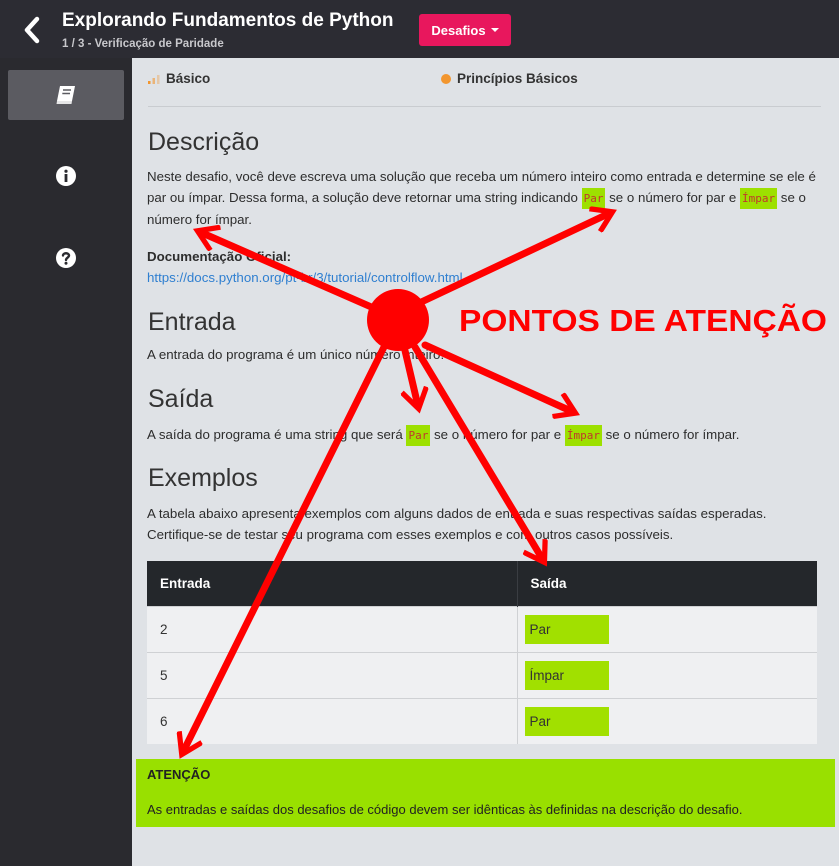 This screenshot has width=839, height=866. I want to click on book-icon, so click(65, 95).